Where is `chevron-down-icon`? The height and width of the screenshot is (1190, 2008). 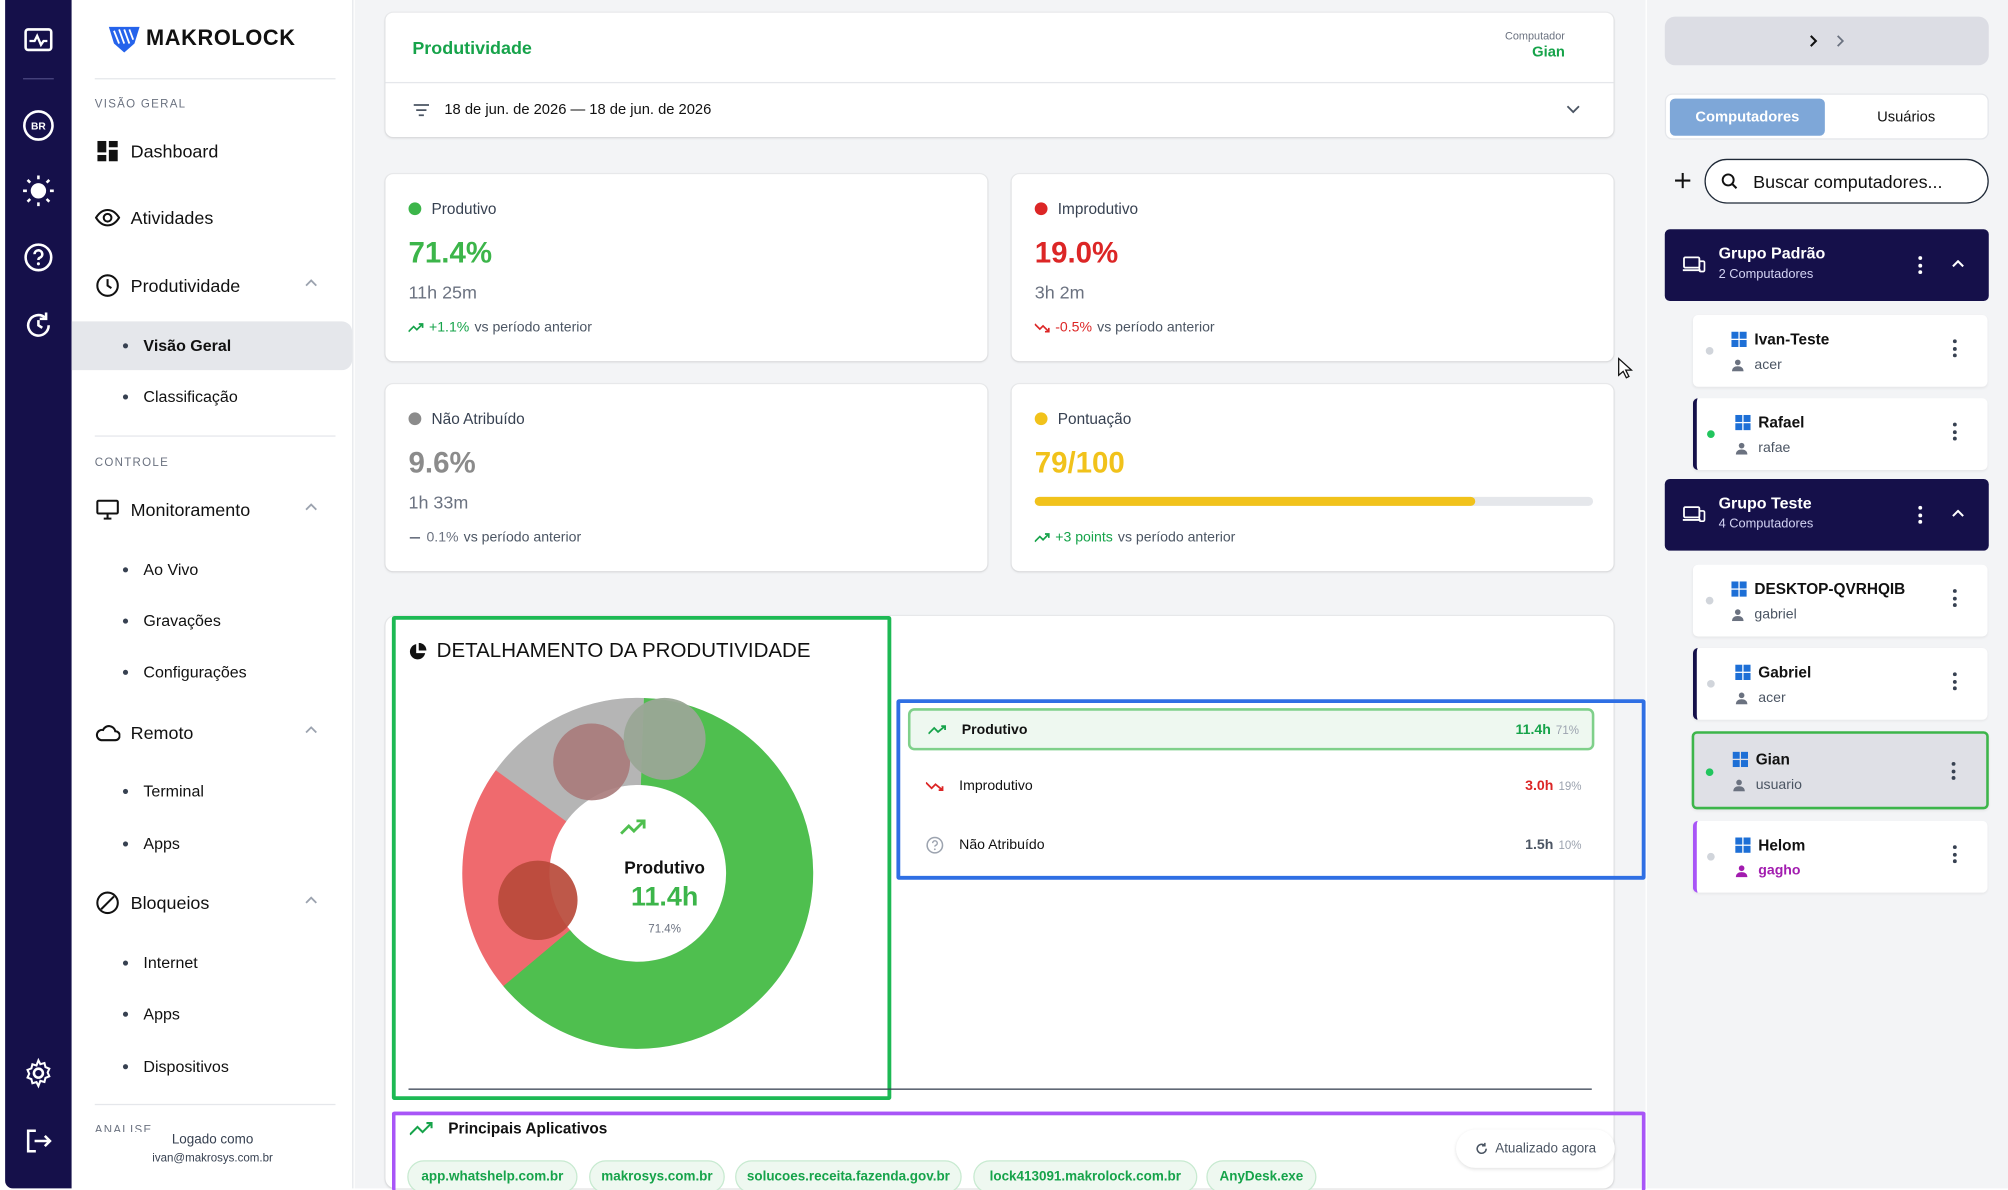
chevron-down-icon is located at coordinates (1573, 109).